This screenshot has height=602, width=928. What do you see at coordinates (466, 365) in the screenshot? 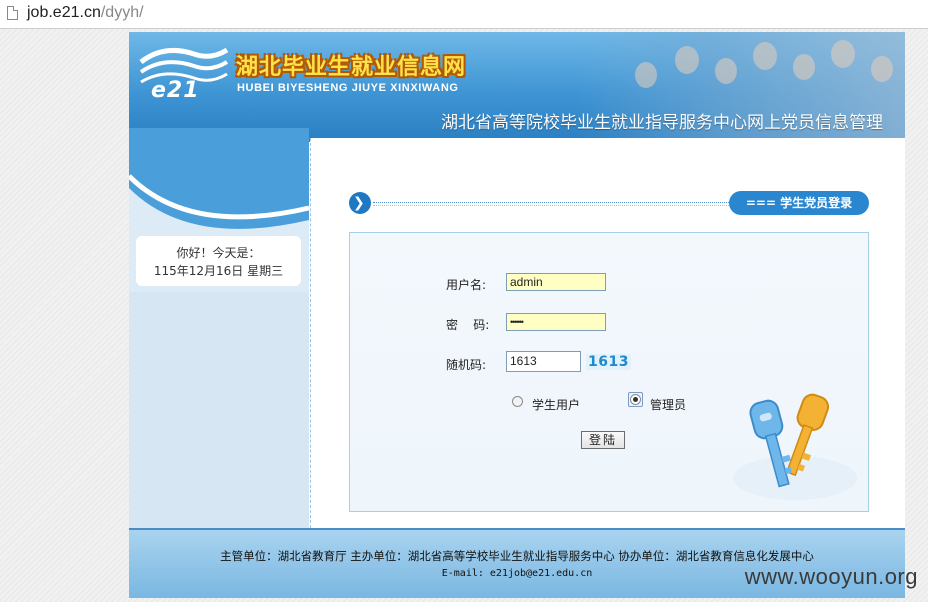
I see `captcha-label: 随机码:` at bounding box center [466, 365].